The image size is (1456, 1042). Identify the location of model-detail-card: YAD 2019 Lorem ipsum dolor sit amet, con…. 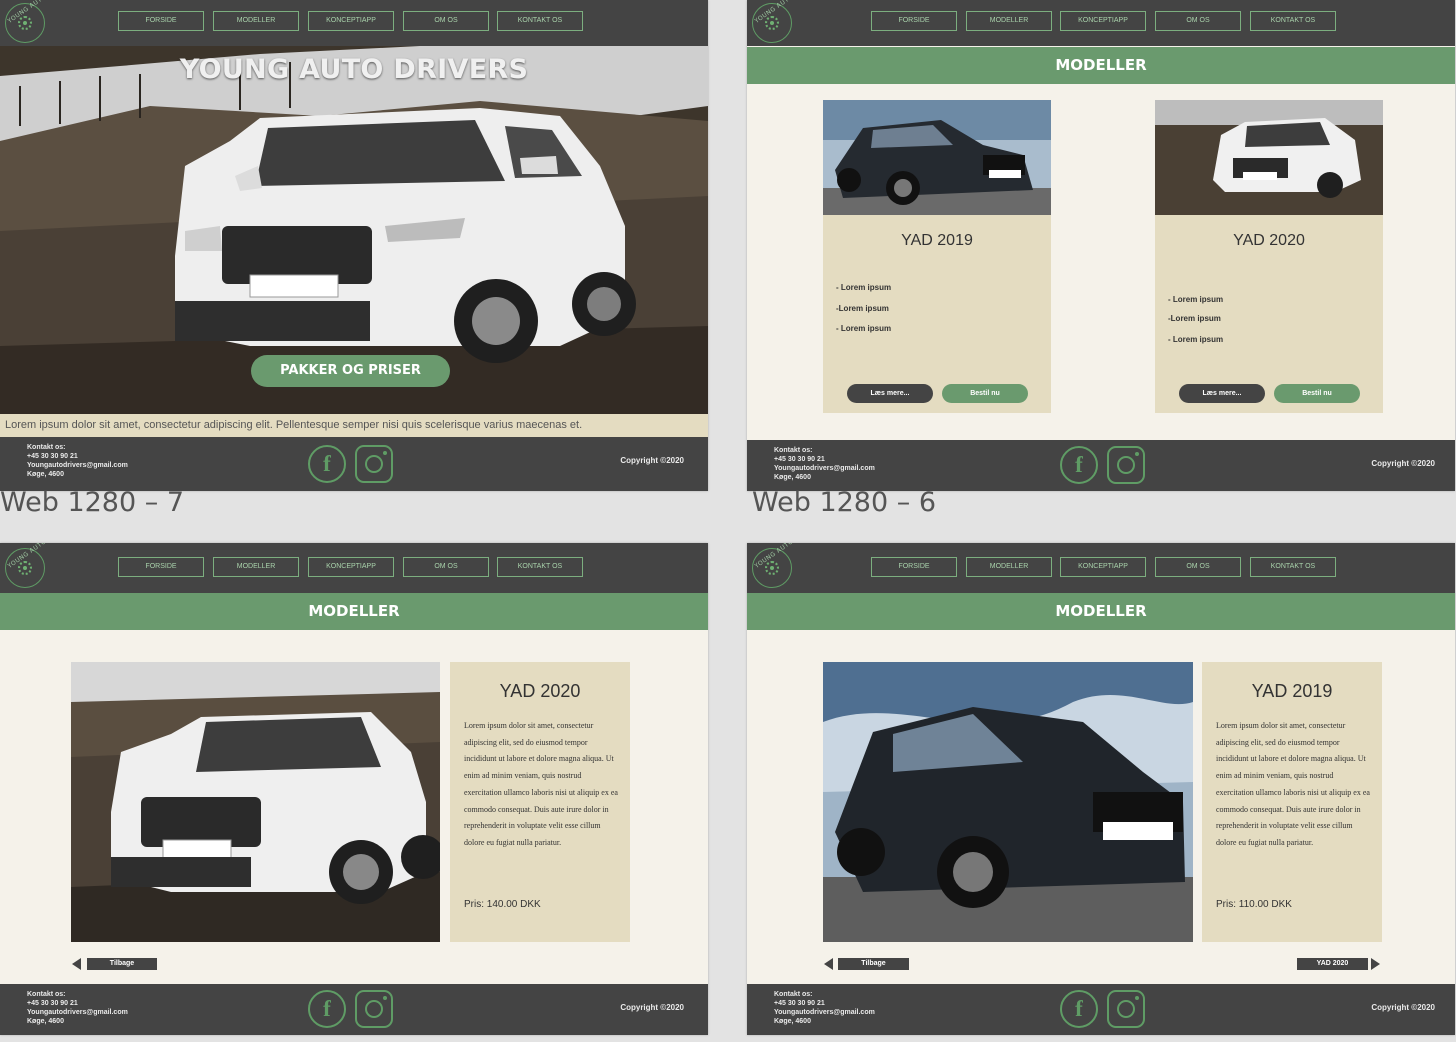
(1292, 802).